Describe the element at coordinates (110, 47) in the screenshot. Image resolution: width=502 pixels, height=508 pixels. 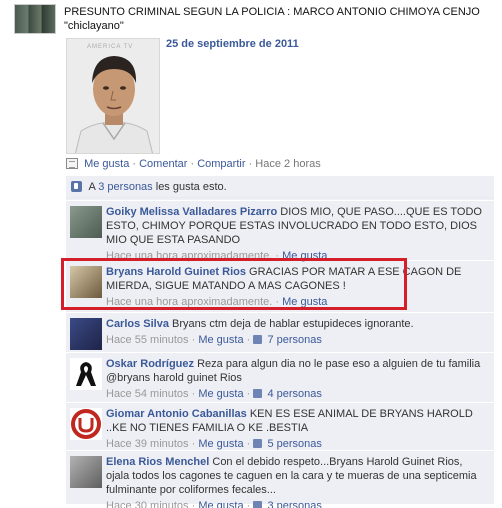
I see `photo-watermark: AMERICA TV` at that location.